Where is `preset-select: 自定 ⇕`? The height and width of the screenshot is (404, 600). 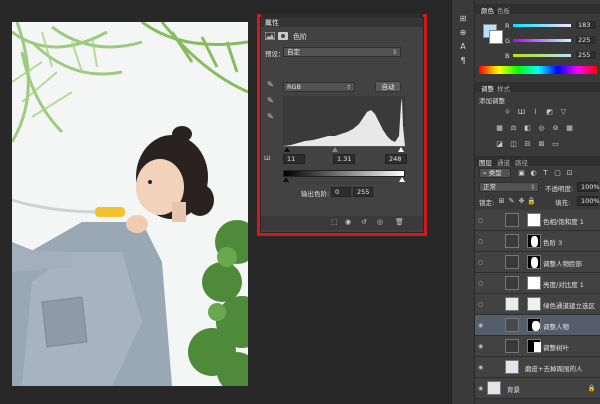
preset-select: 自定 ⇕ is located at coordinates (342, 52).